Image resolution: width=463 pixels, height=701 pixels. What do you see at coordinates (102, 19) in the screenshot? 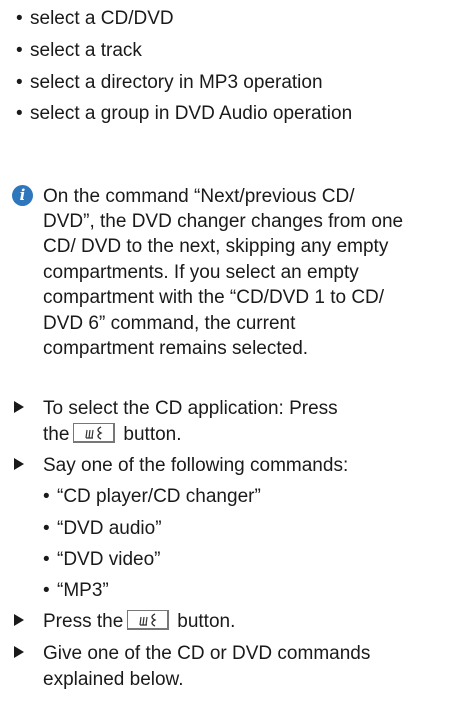
I see `list-item-text: select a CD/DVD` at bounding box center [102, 19].